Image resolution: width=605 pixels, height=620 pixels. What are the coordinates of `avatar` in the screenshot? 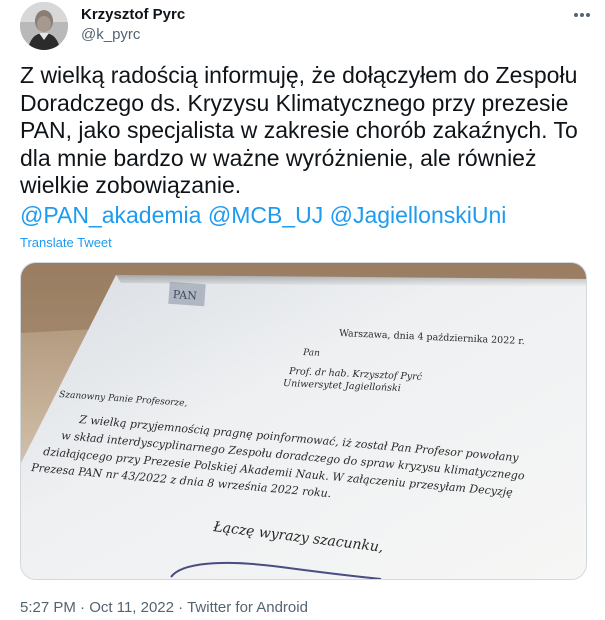 It's located at (44, 26).